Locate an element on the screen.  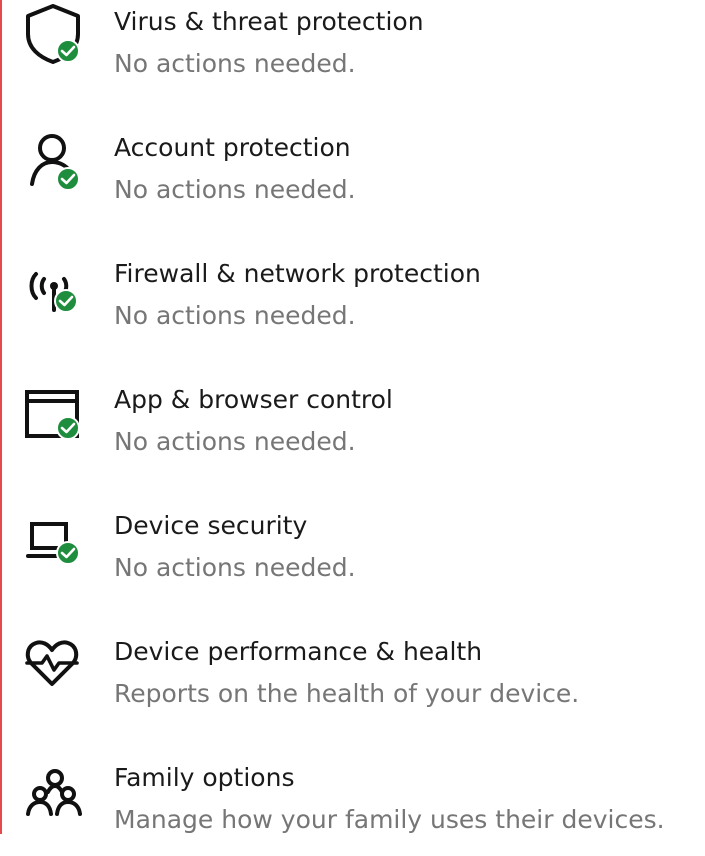
antenna-check-icon is located at coordinates (54, 286).